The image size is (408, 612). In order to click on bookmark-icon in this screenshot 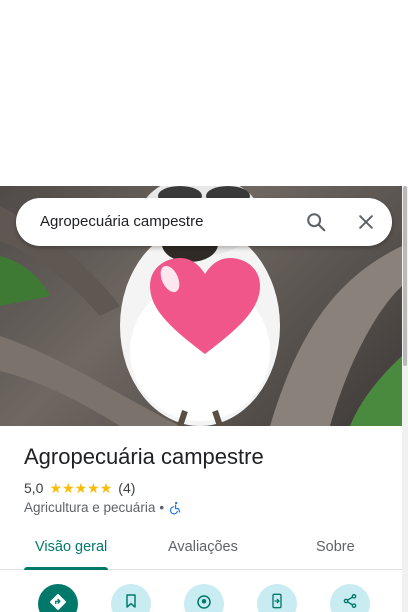, I will do `click(131, 601)`.